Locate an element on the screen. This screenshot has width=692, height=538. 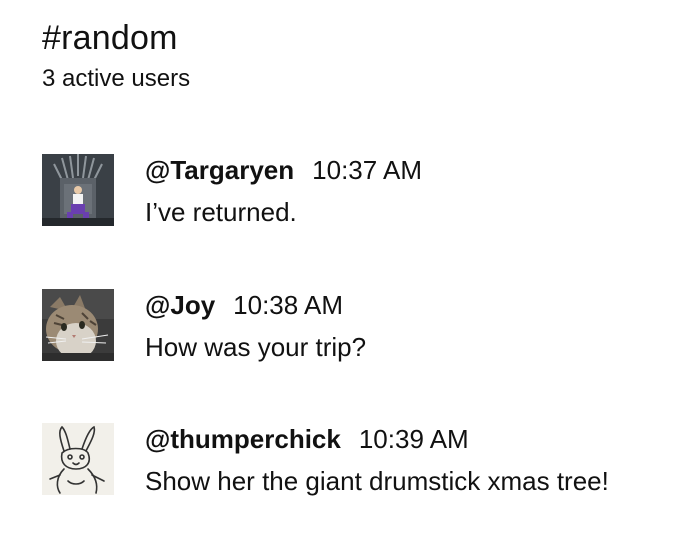
message-timestamp: 10:37 AM is located at coordinates (367, 170).